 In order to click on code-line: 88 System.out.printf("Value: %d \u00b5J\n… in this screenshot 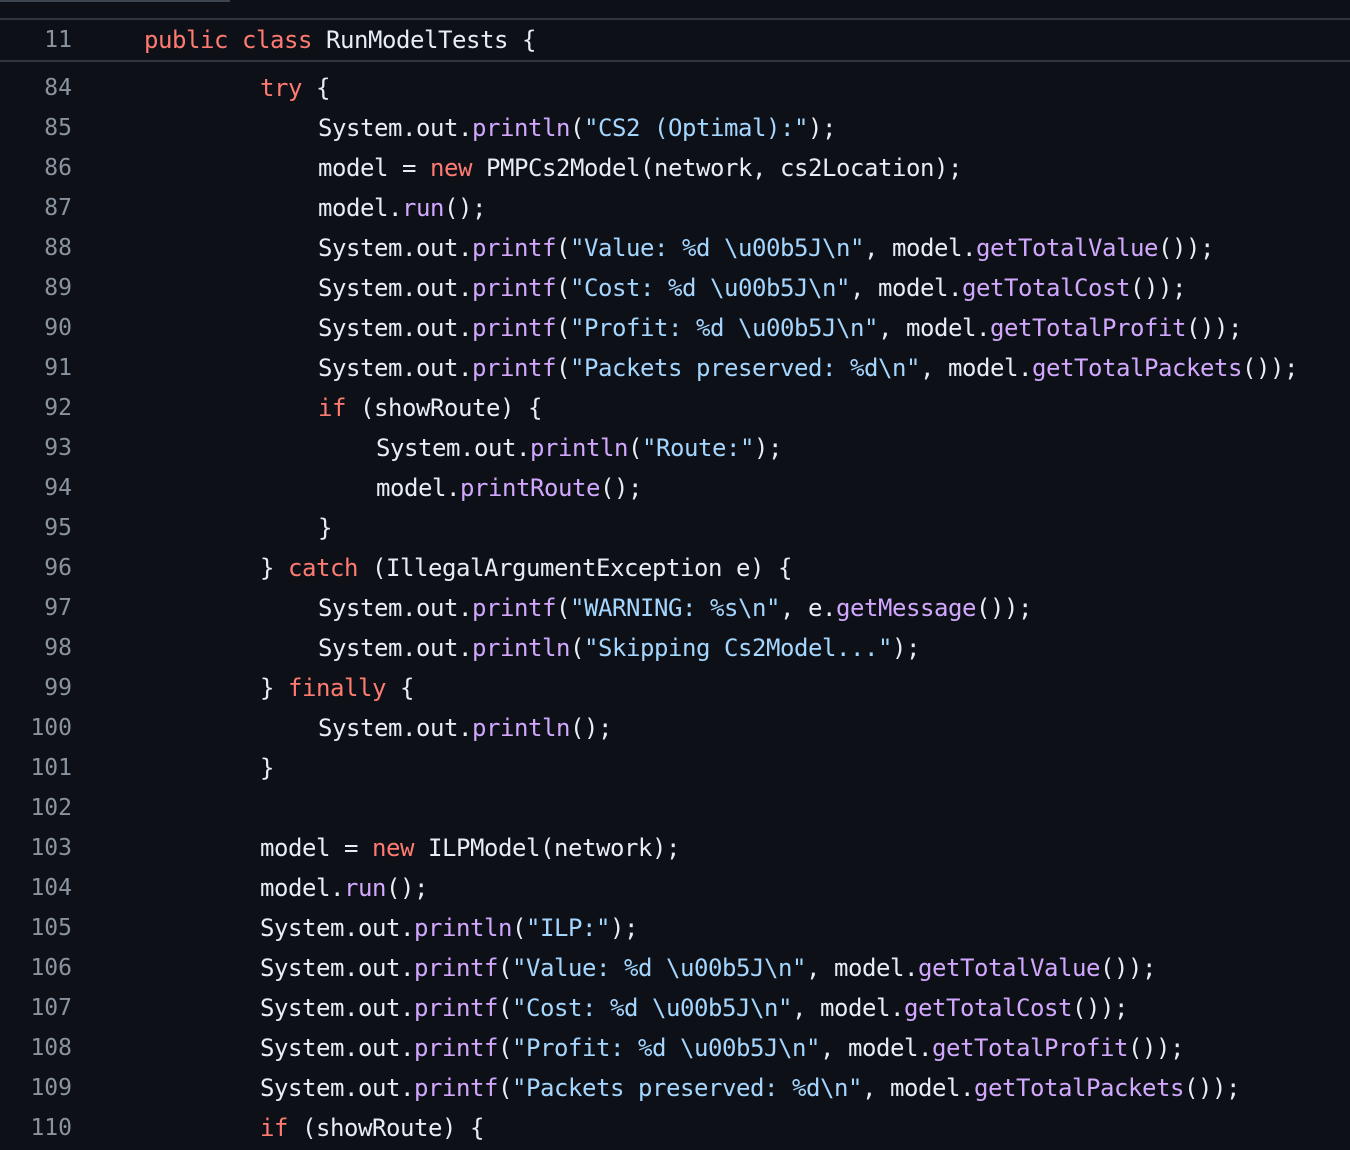, I will do `click(675, 248)`.